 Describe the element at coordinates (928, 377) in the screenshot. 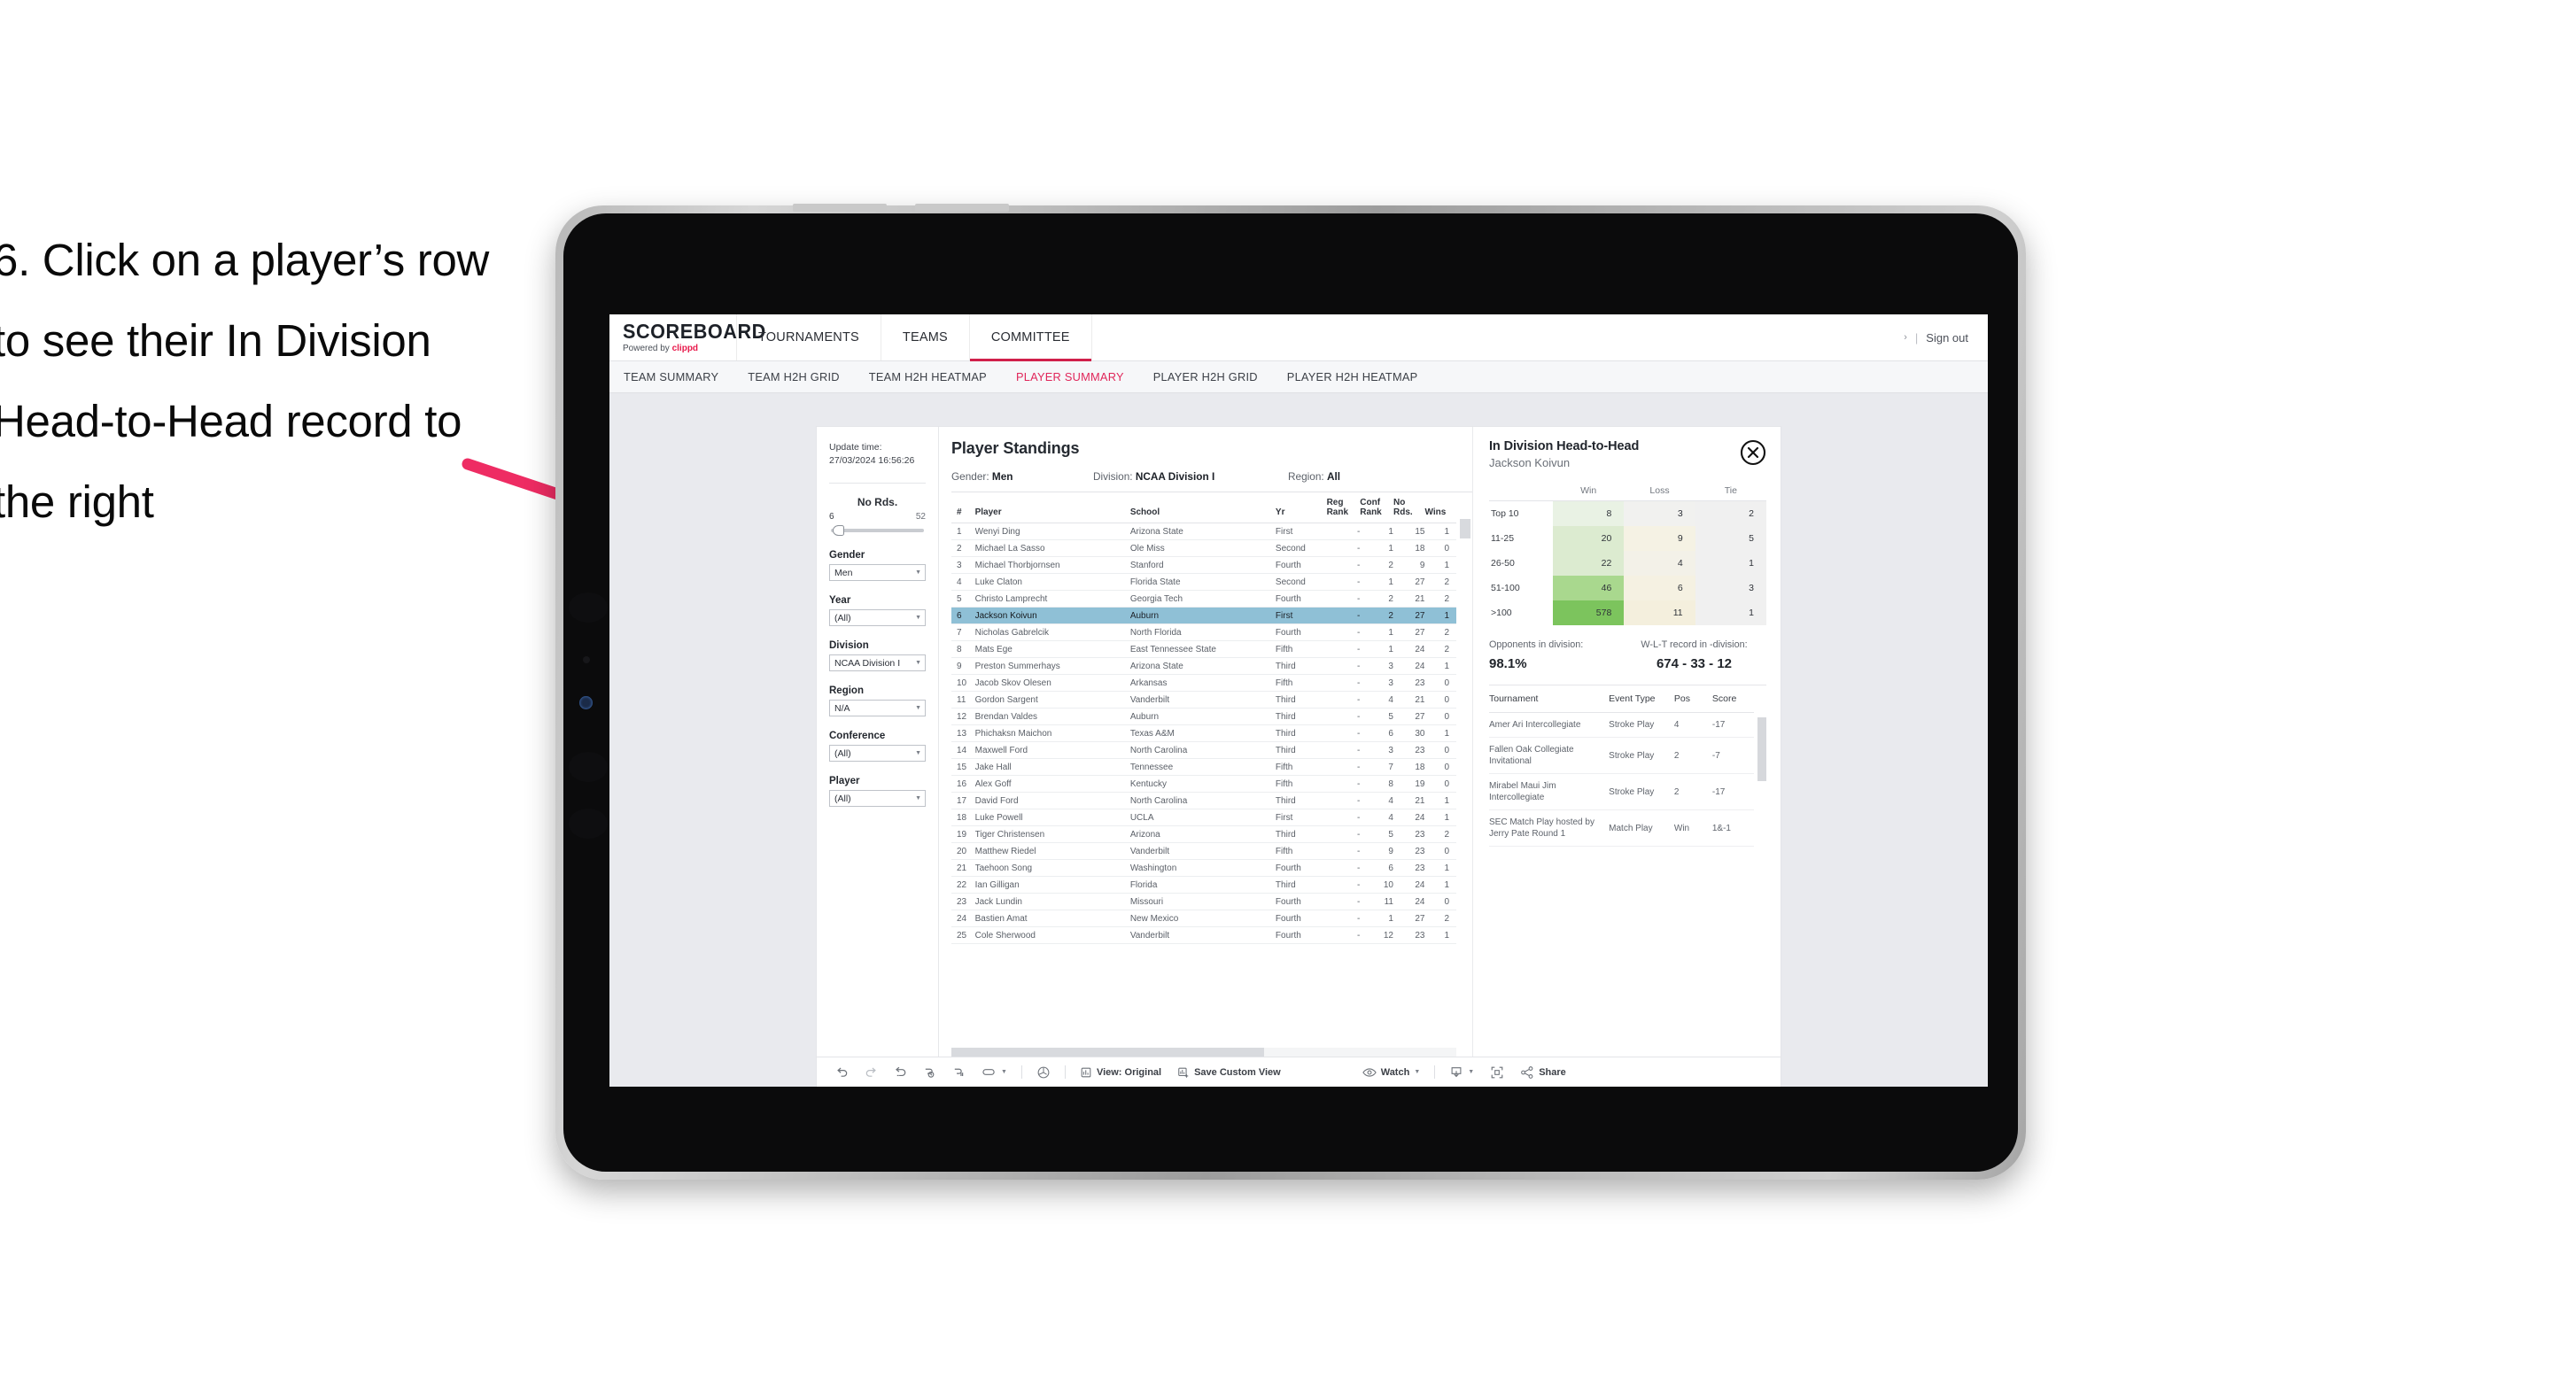

I see `tab-team-h2h-heatmap: TEAM H2H HEATMAP` at that location.